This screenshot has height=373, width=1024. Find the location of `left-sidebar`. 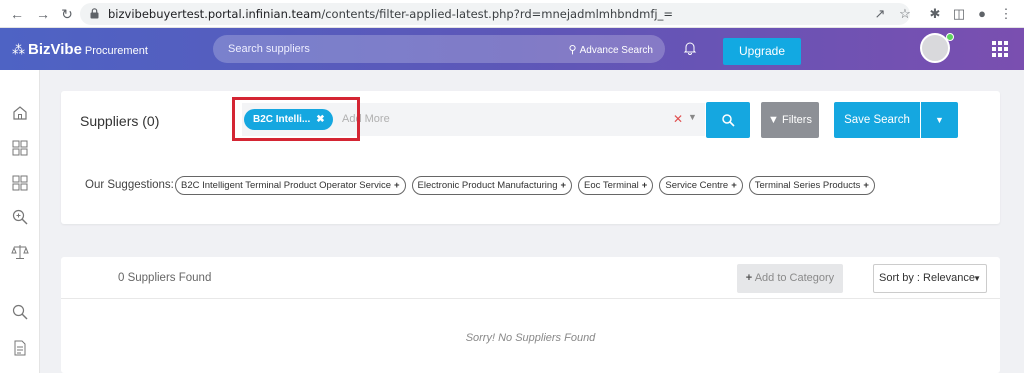

left-sidebar is located at coordinates (20, 221).